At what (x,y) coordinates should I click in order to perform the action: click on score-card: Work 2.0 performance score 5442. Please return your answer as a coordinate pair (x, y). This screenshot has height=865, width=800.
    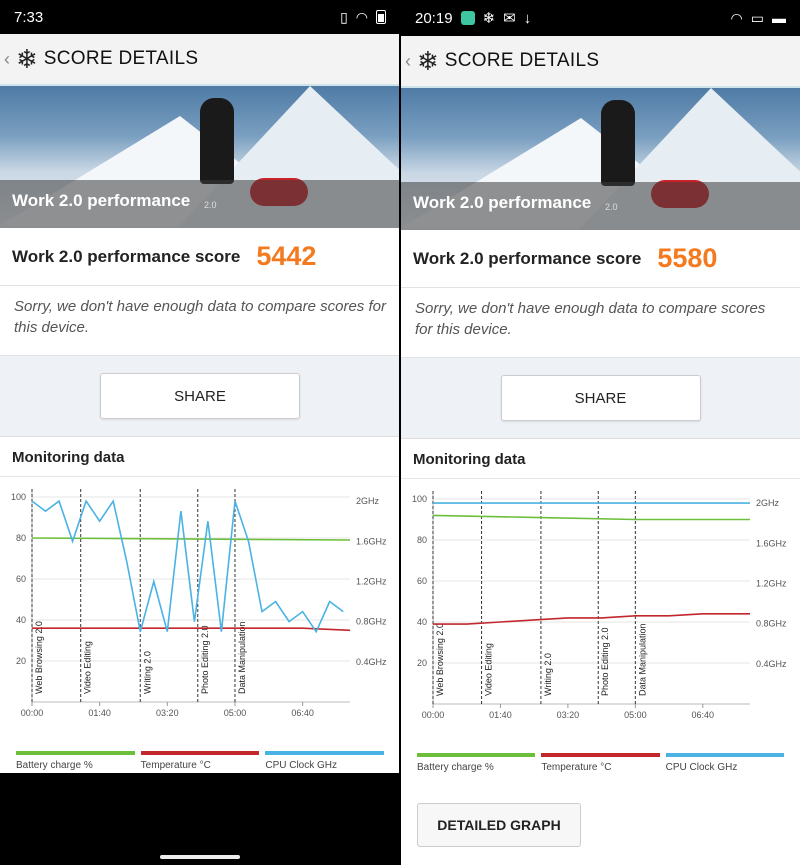
    Looking at the image, I should click on (200, 257).